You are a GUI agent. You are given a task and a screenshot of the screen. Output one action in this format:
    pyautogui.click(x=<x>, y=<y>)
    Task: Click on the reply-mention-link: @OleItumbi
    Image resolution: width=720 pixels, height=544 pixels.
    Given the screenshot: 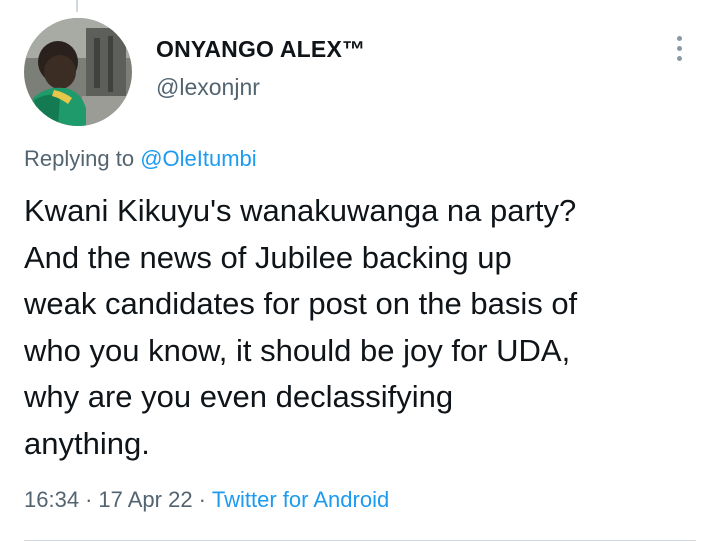 What is the action you would take?
    pyautogui.click(x=198, y=158)
    